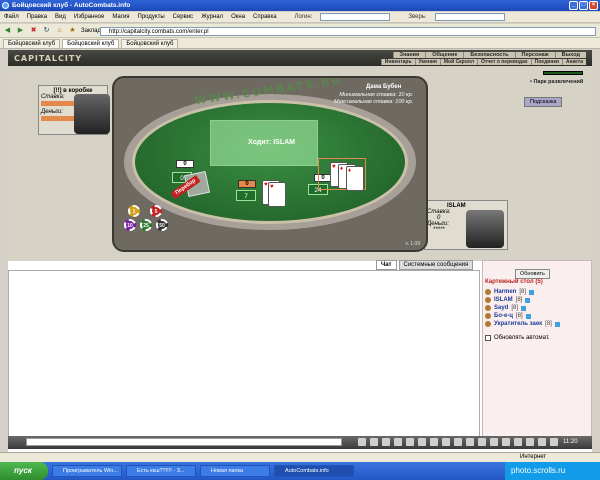  What do you see at coordinates (573, 62) in the screenshot?
I see `nav-profile: Анкета` at bounding box center [573, 62].